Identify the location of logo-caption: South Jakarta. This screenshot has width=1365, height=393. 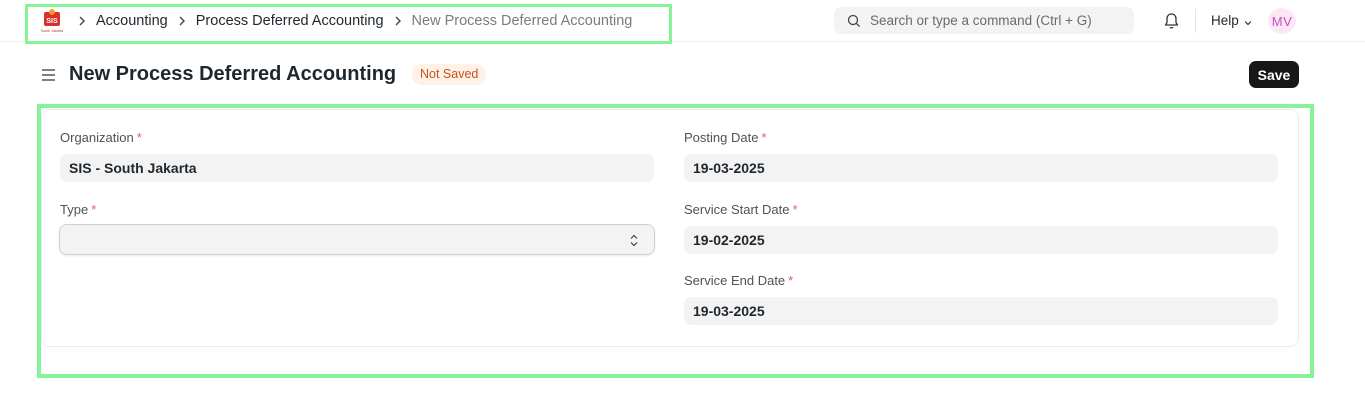
(52, 31).